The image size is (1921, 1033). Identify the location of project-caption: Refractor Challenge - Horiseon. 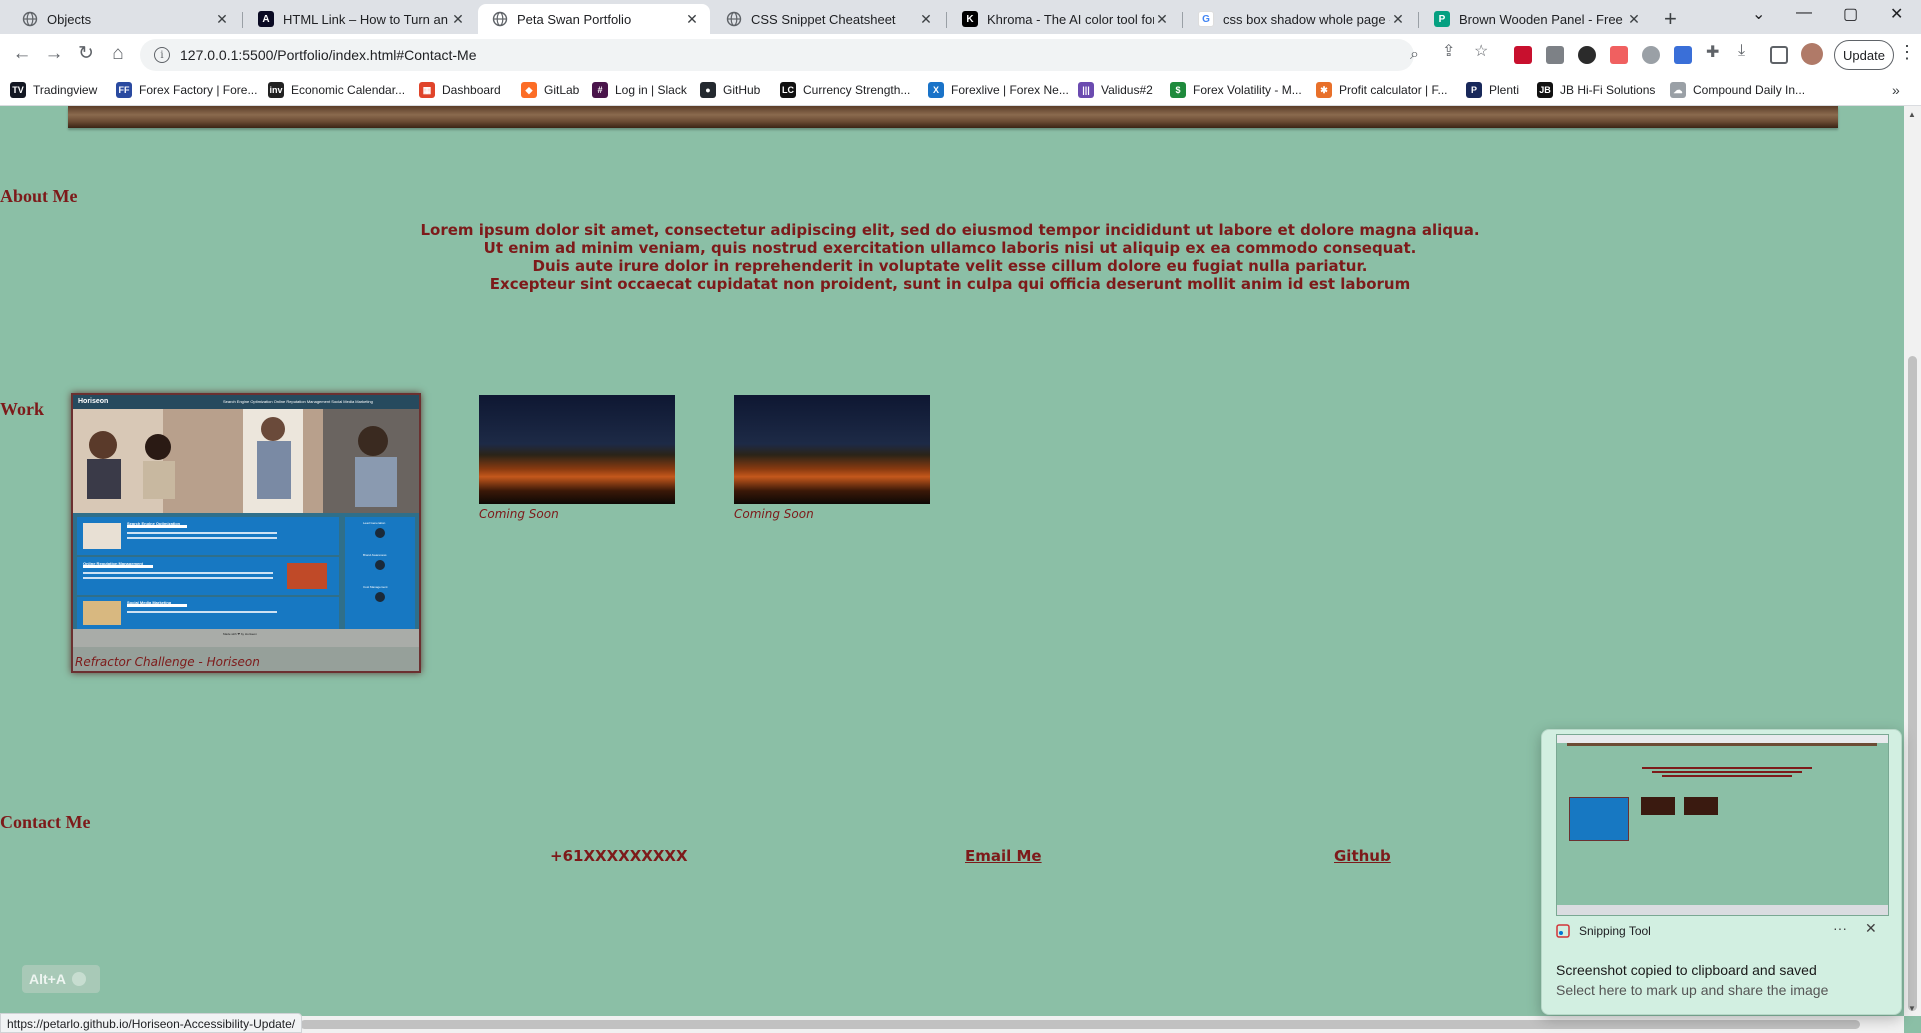
(167, 662).